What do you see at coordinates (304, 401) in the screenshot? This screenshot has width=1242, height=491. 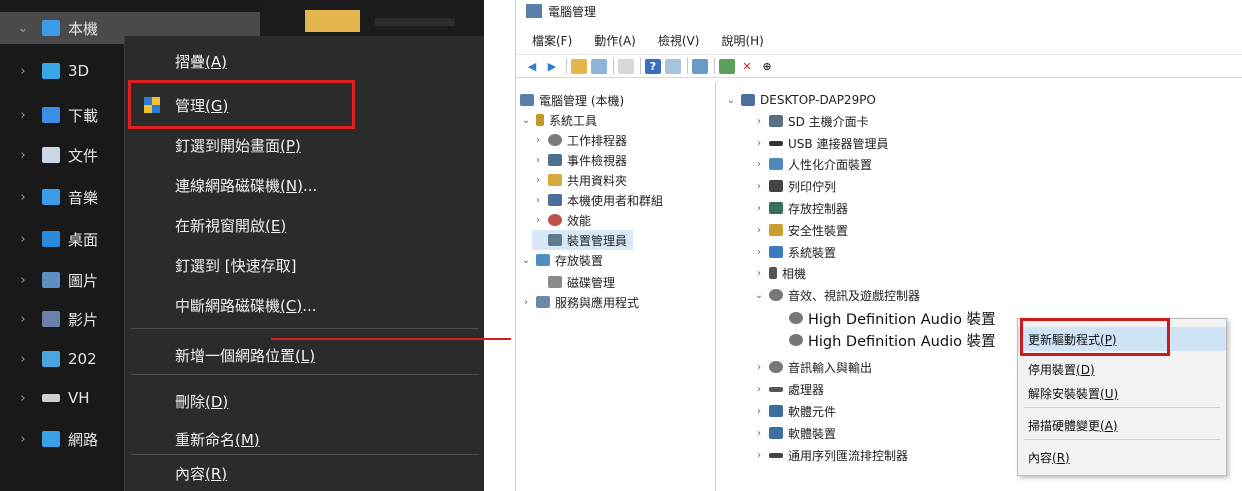 I see `menu-item-delete: 刪除(D)` at bounding box center [304, 401].